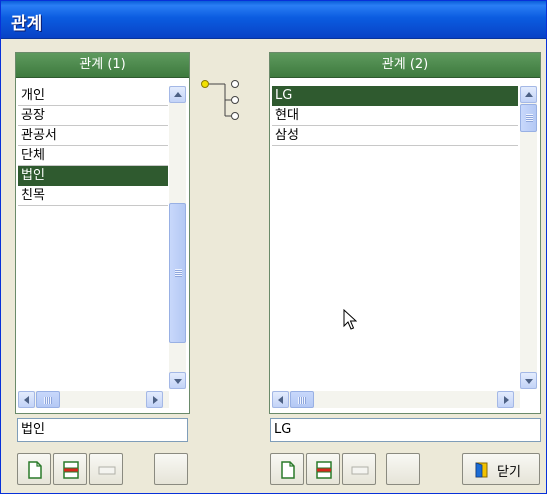  Describe the element at coordinates (396, 399) in the screenshot. I see `relation-2-horizontal-scrollbar` at that location.